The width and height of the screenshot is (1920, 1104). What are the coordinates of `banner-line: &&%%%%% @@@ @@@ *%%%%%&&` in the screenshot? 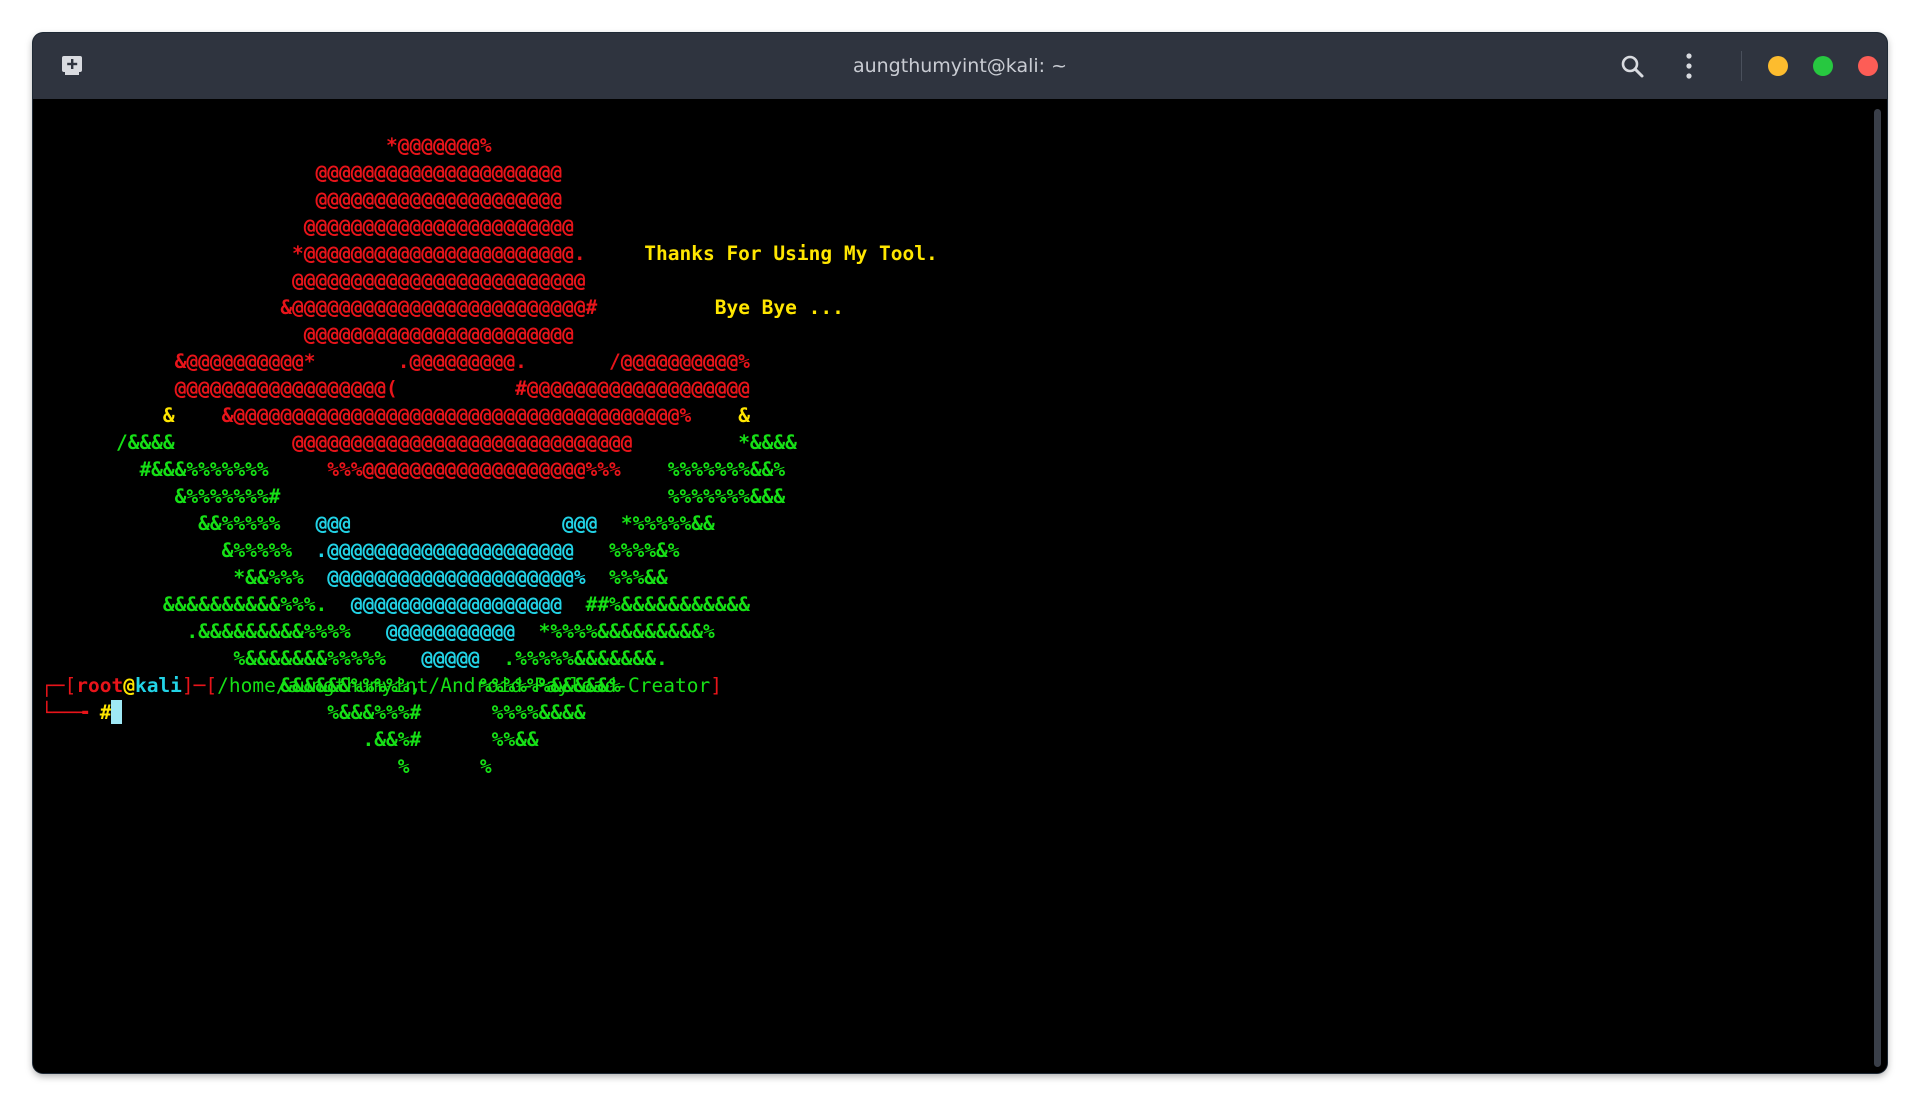 It's located at (392, 523).